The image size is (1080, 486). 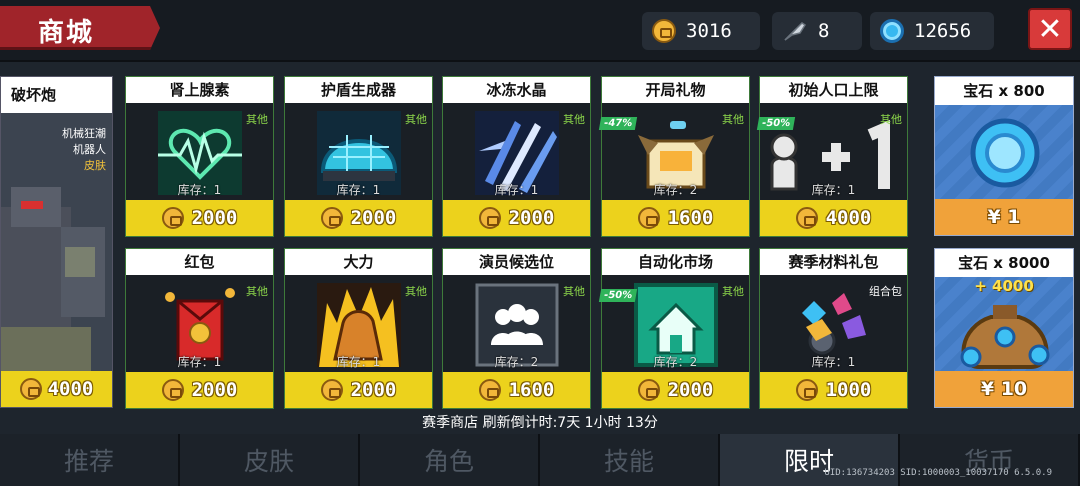 What do you see at coordinates (618, 123) in the screenshot?
I see `discount-badge: -47%` at bounding box center [618, 123].